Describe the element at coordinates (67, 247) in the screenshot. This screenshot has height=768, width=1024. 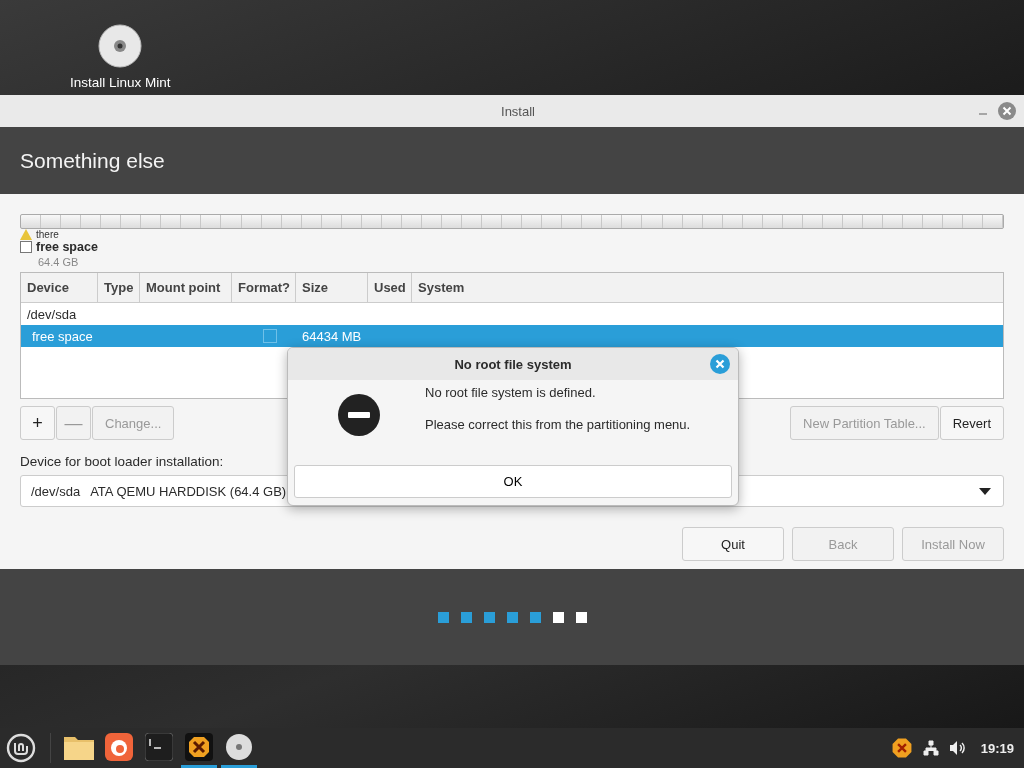
I see `legend-label: free space` at that location.